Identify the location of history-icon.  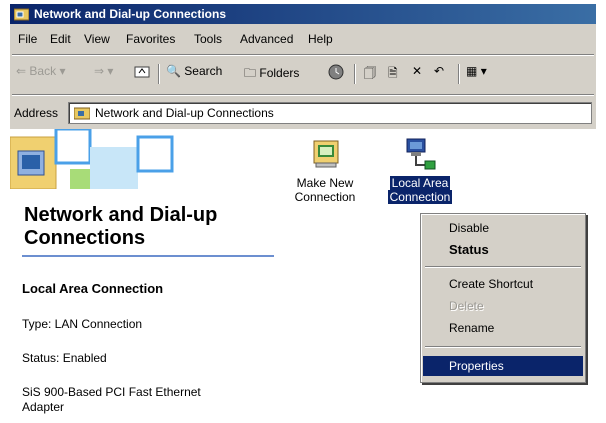
(336, 72).